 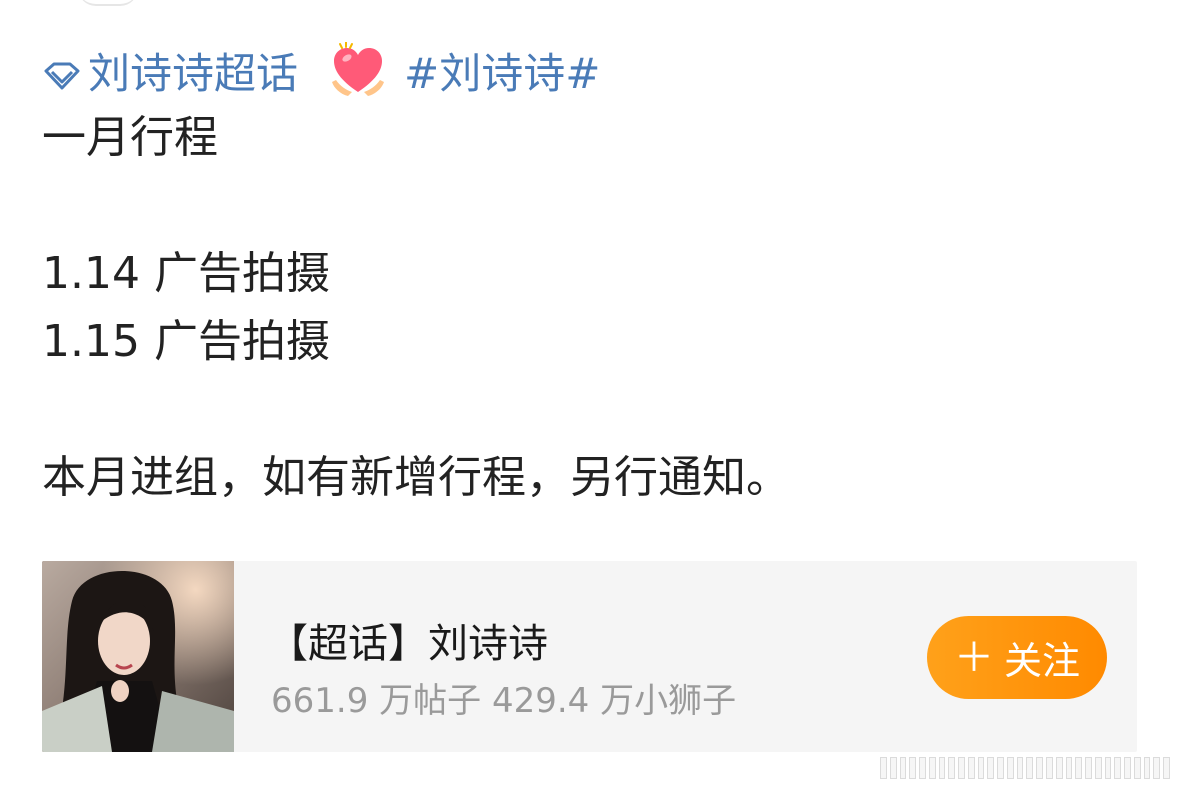 I want to click on post-line: 一月行程, so click(x=130, y=137).